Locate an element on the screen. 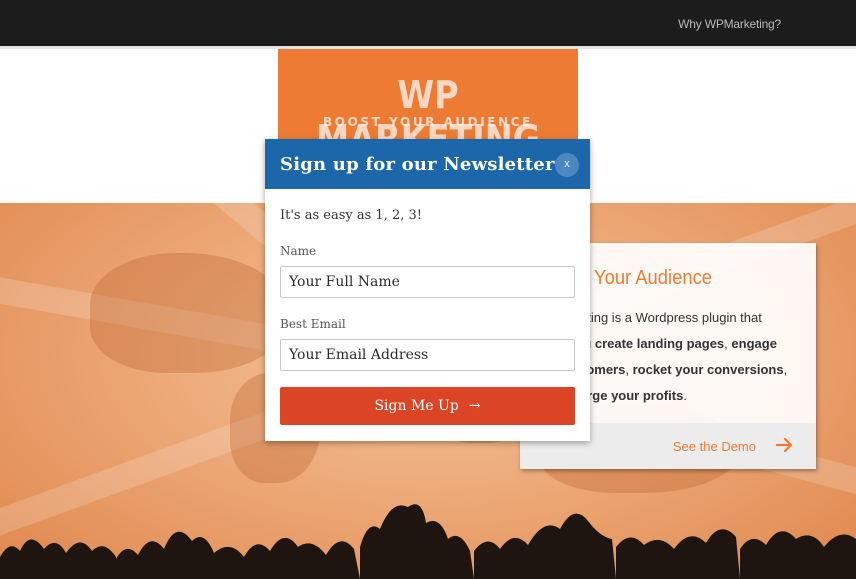 Image resolution: width=856 pixels, height=579 pixels. card-bold-text: create landing pages is located at coordinates (659, 343).